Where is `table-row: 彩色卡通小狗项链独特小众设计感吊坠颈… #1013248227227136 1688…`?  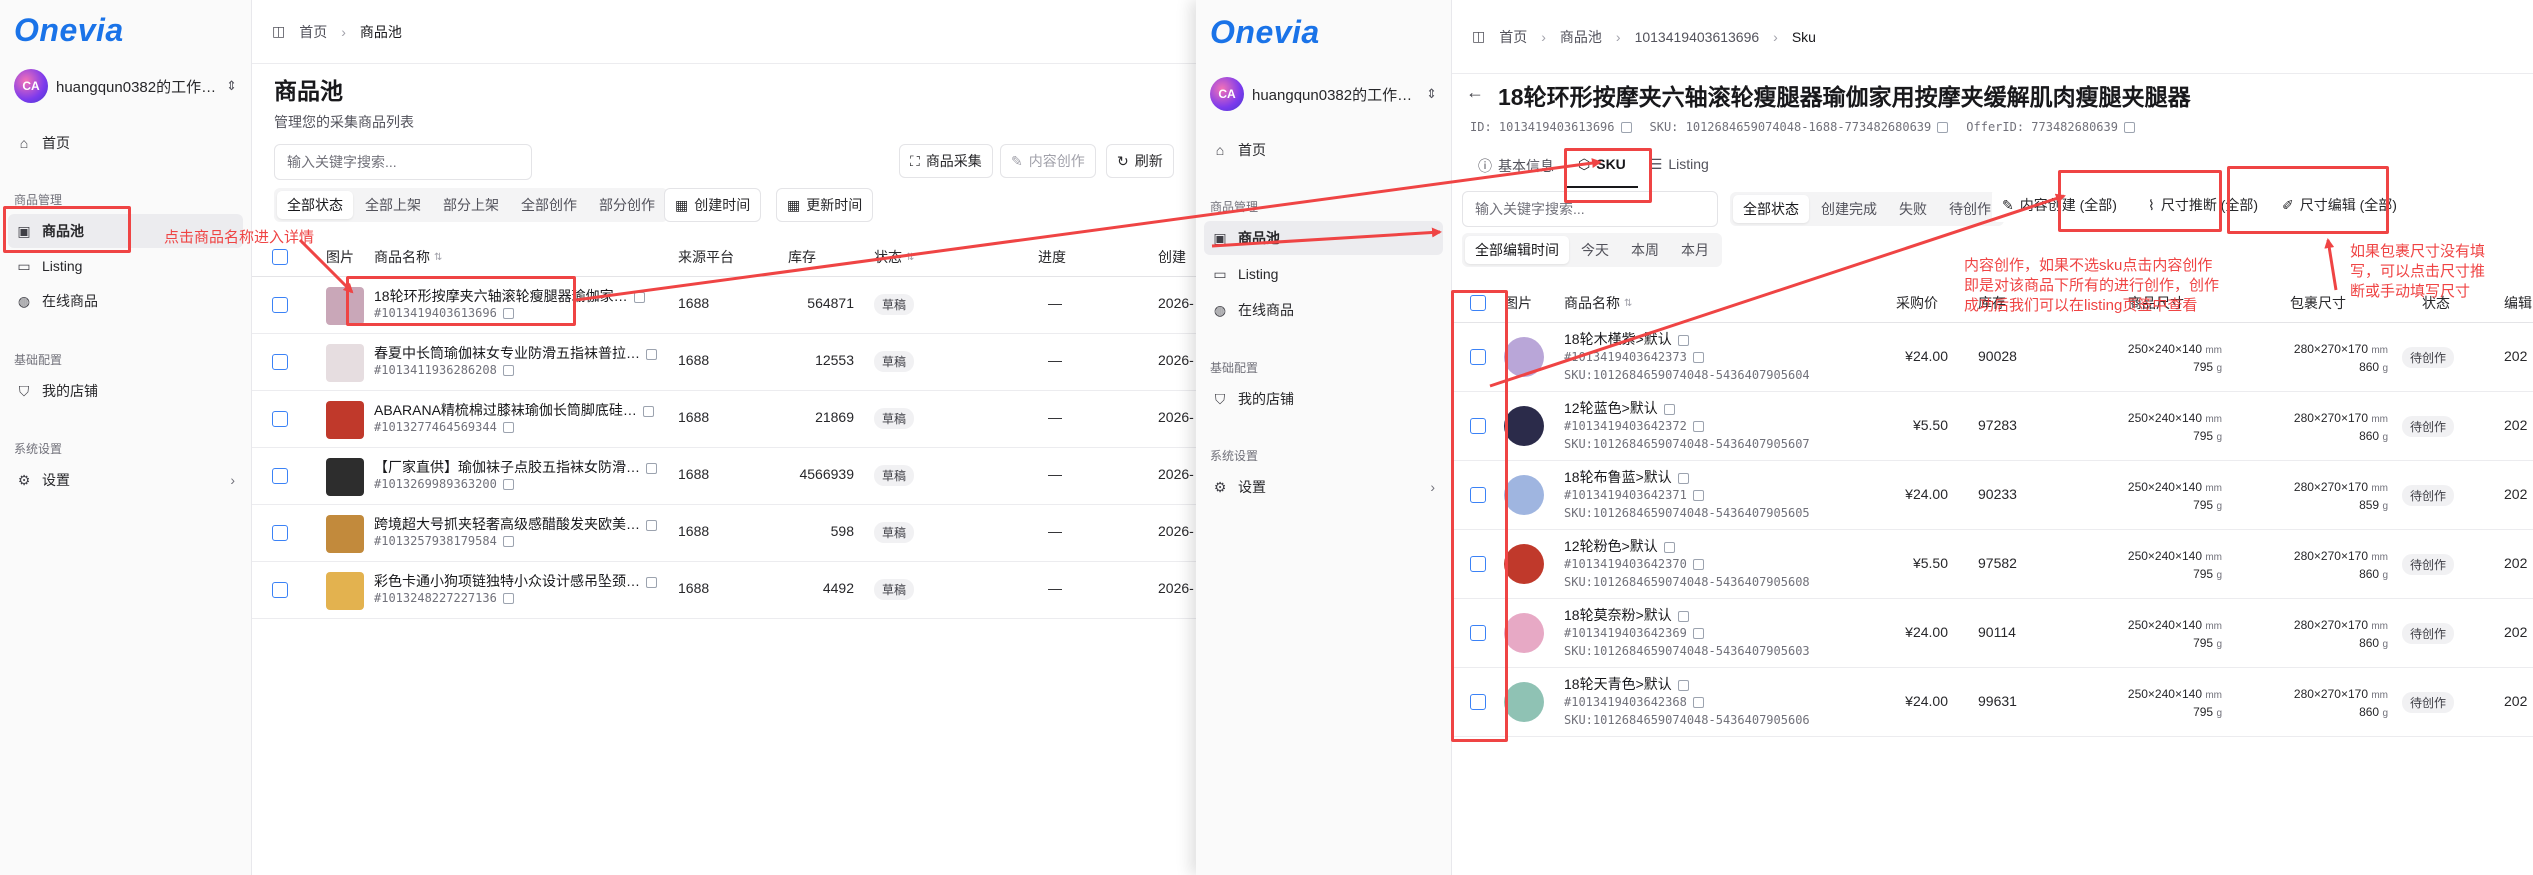 table-row: 彩色卡通小狗项链独特小众设计感吊坠颈… #1013248227227136 1688… is located at coordinates (724, 590).